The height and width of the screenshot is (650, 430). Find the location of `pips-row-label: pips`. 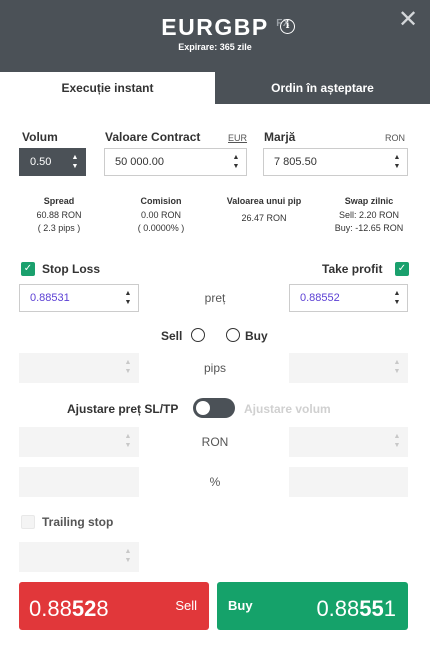

pips-row-label: pips is located at coordinates (214, 368).